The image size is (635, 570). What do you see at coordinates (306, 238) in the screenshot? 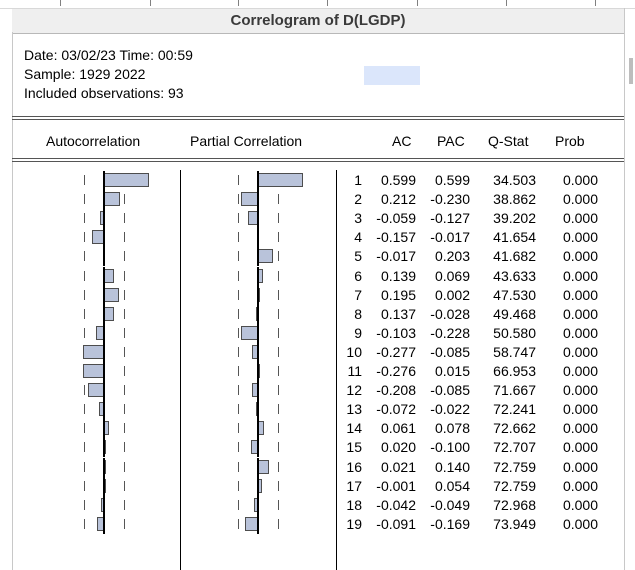
I see `correlogram-row: 4 -0.157 -0.017 41.654 0.000` at bounding box center [306, 238].